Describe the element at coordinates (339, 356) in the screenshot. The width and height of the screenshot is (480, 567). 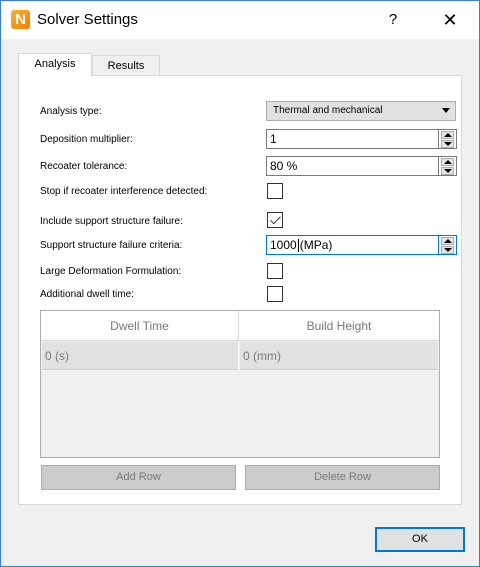
I see `table-cell-build-height: 0 (mm)` at that location.